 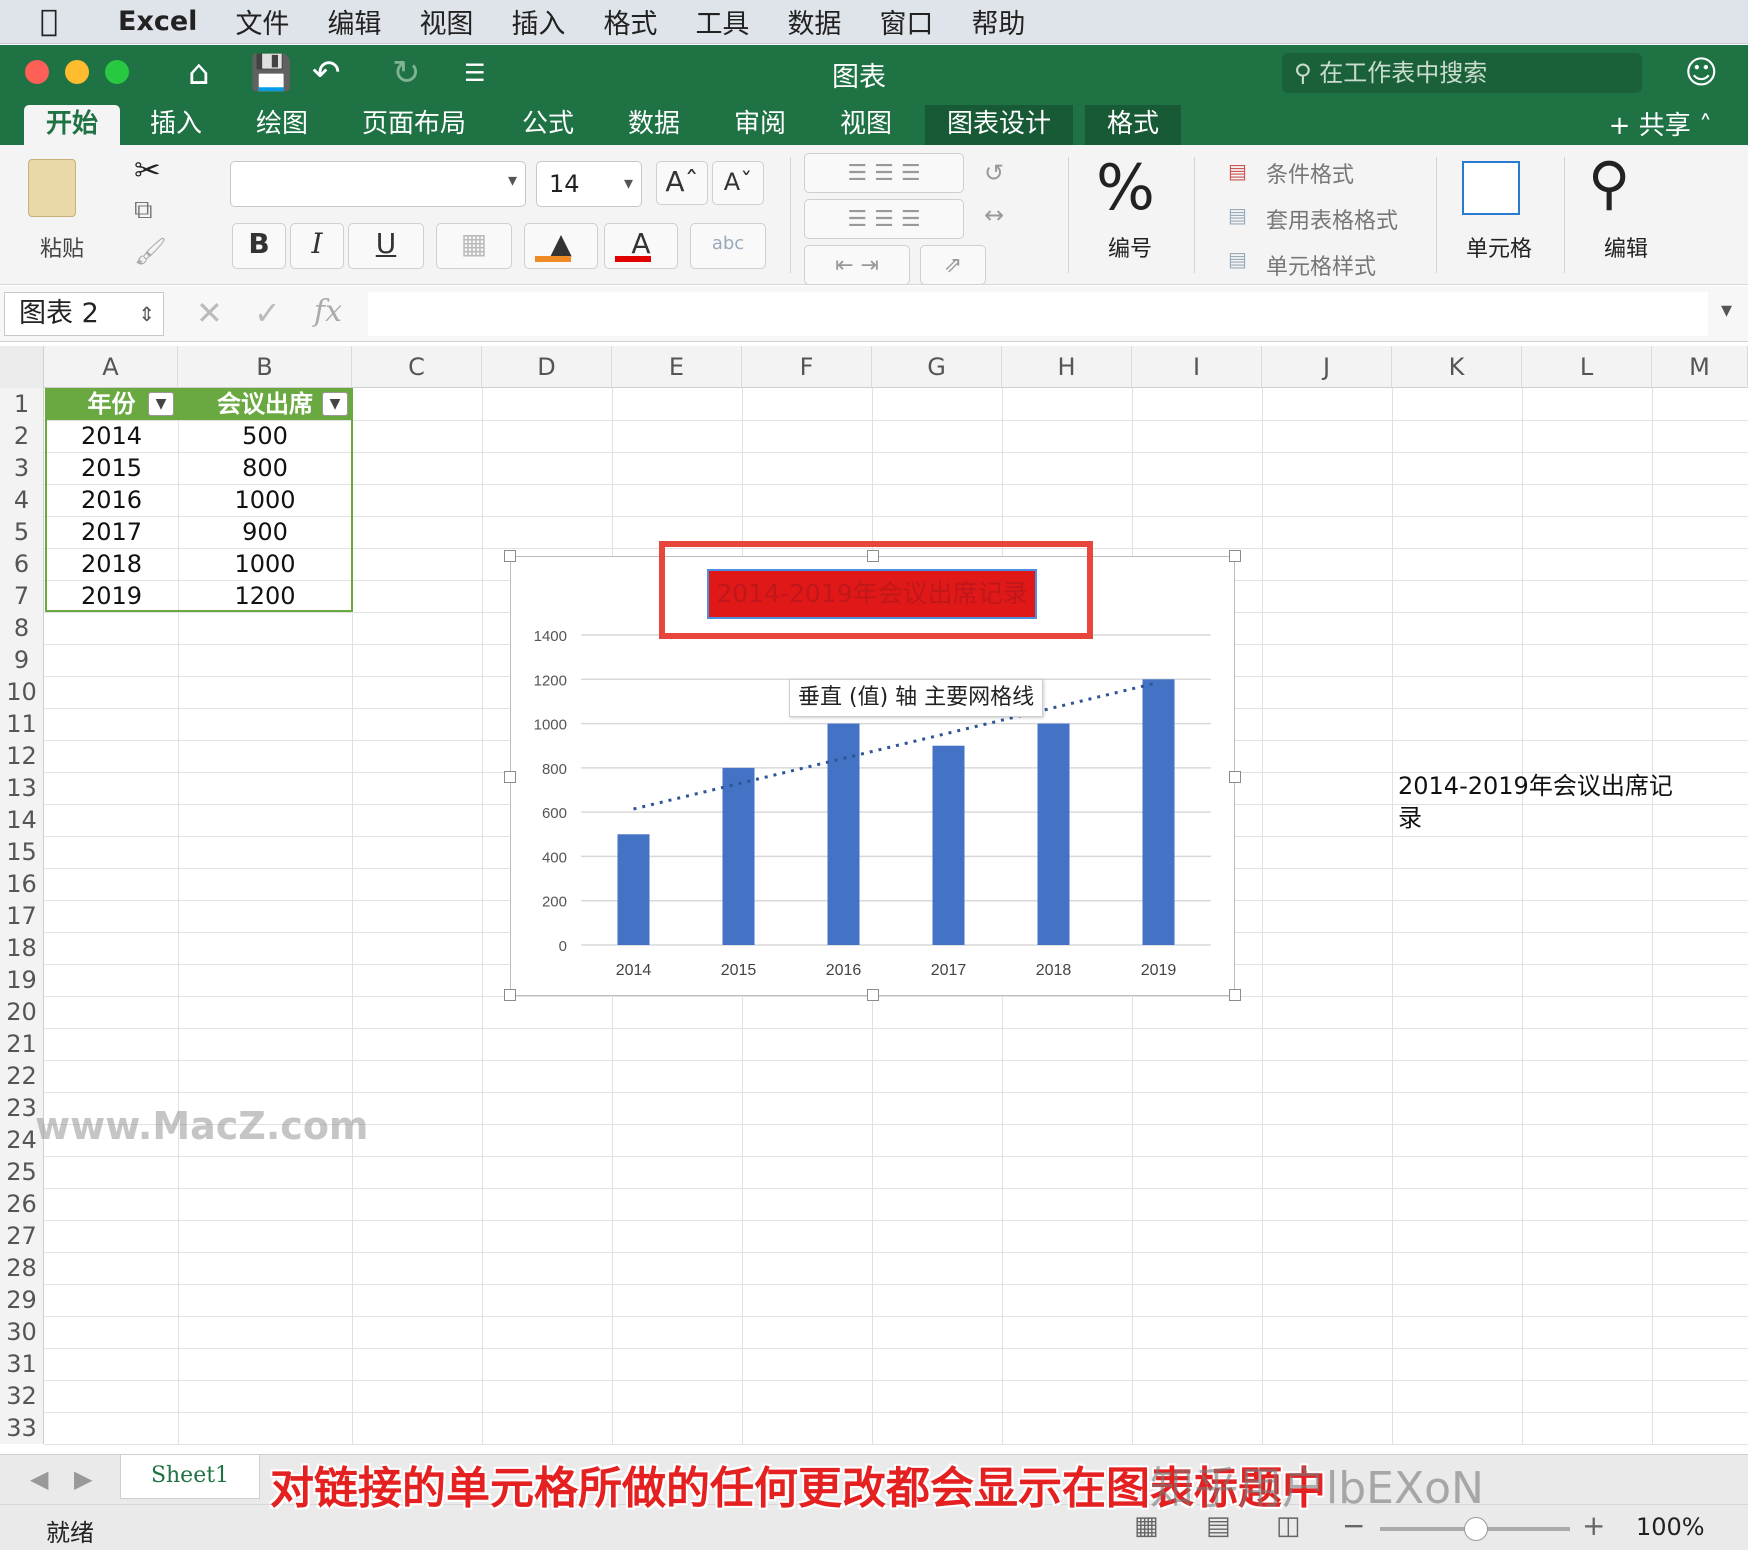 I want to click on text-effects-icon: abc, so click(x=728, y=246).